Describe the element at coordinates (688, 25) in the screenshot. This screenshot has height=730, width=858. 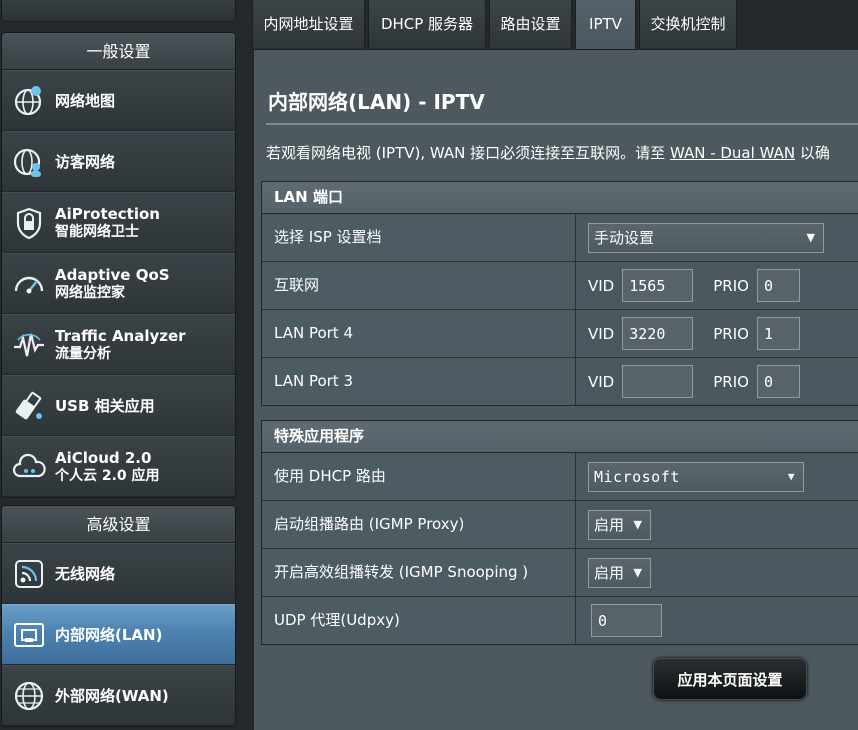
I see `tab-switch-control: 交换机控制` at that location.